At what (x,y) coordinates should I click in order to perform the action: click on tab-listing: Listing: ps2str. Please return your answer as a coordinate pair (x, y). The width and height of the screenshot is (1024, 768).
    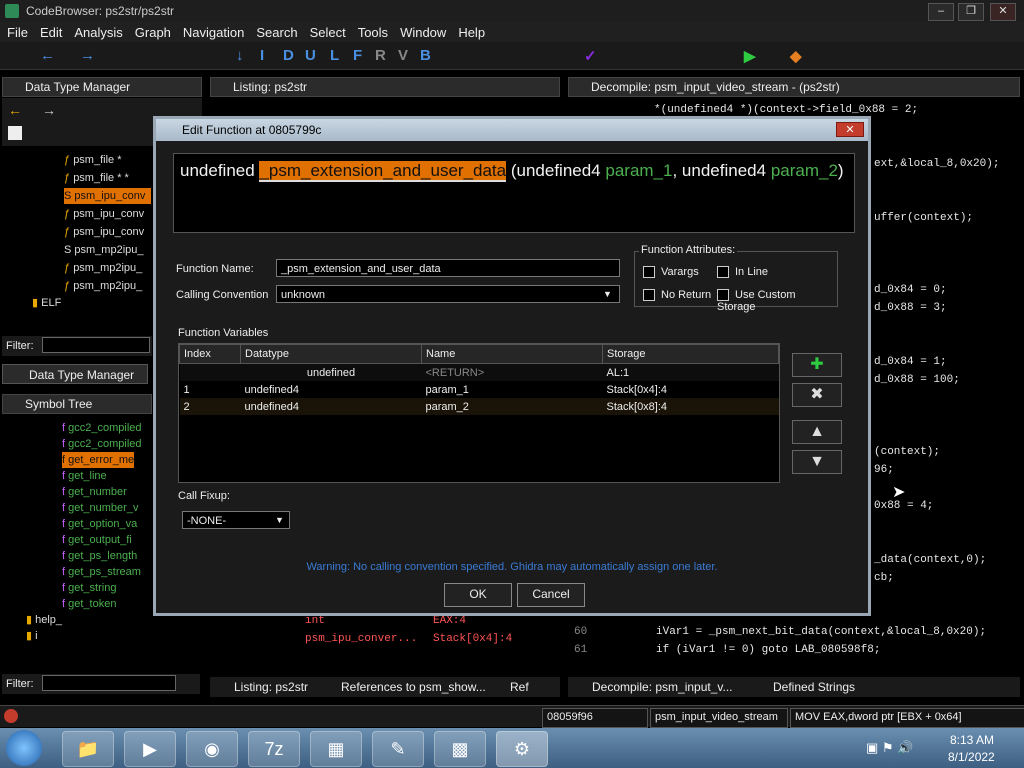
    Looking at the image, I should click on (271, 687).